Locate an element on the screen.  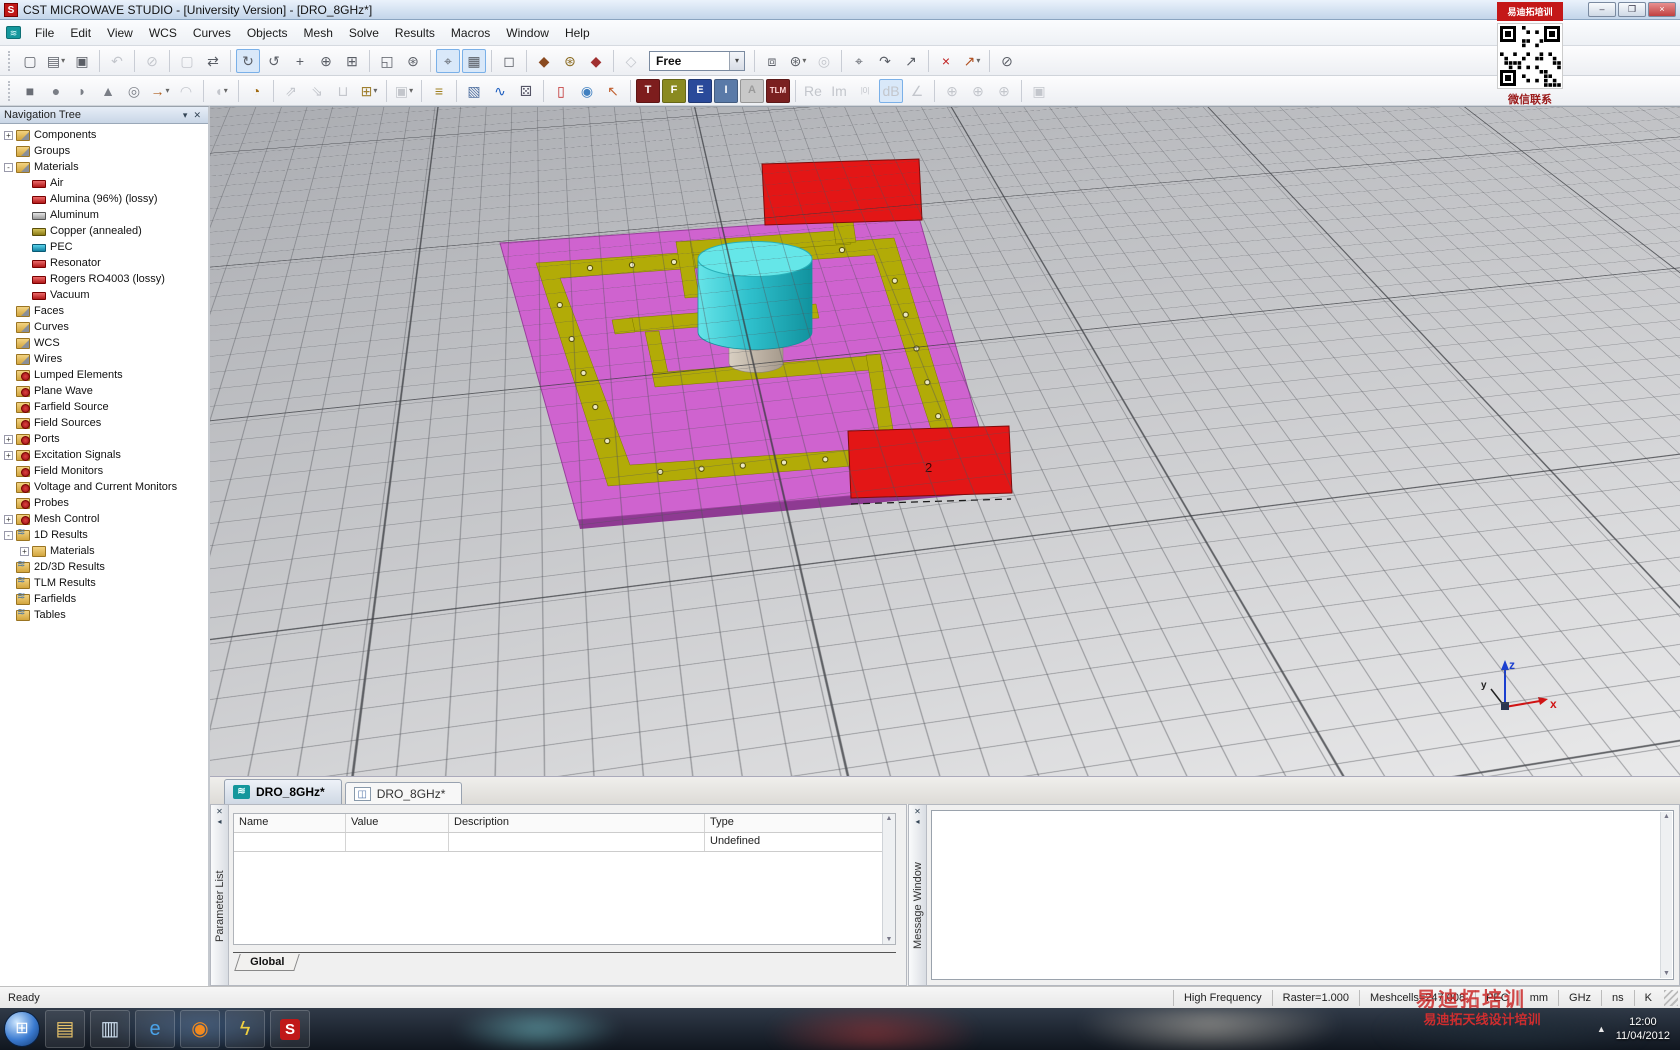
align-wcs-icon: ↷ is located at coordinates (885, 61).